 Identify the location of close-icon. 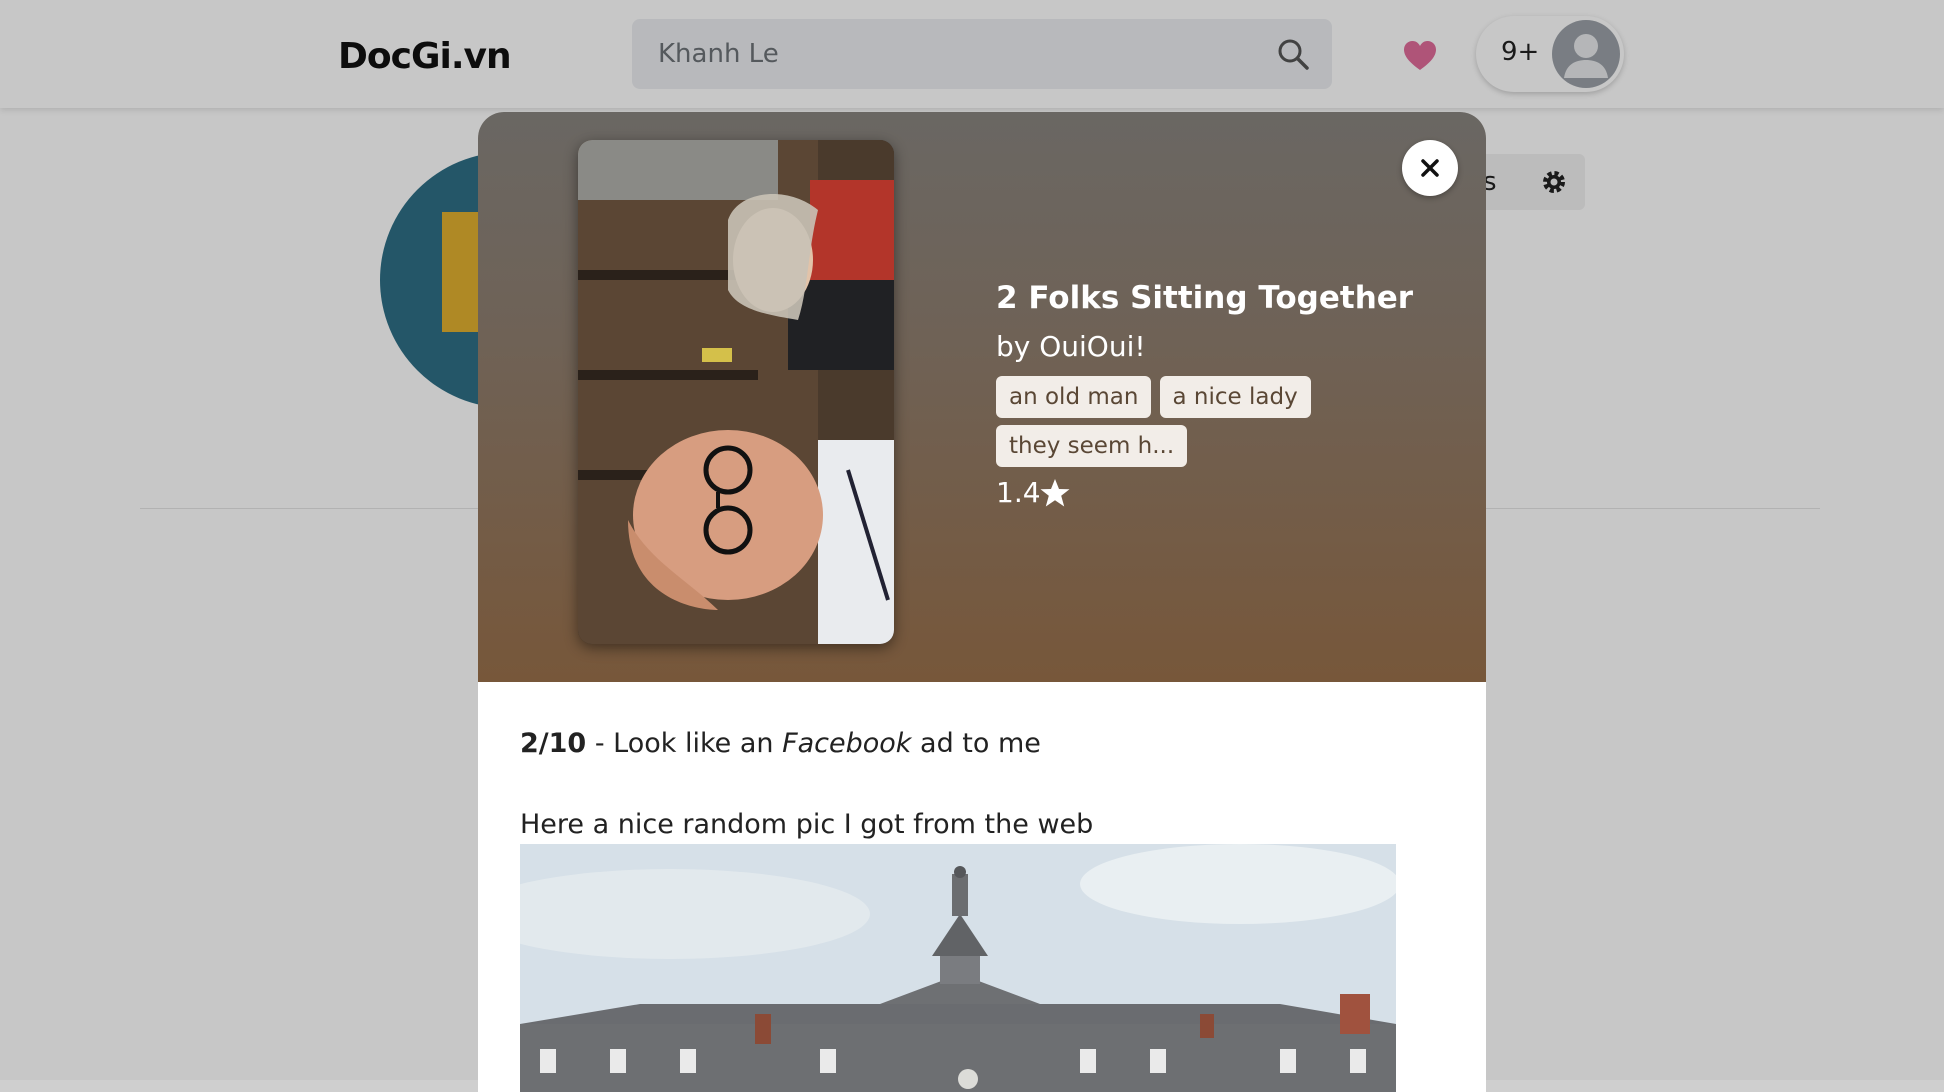
(1430, 168).